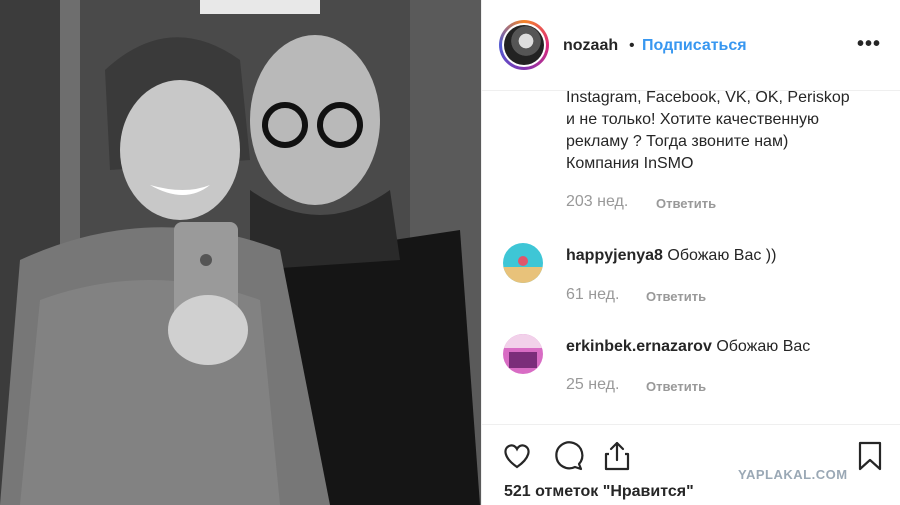  I want to click on comment-time: 61 нед., so click(592, 295).